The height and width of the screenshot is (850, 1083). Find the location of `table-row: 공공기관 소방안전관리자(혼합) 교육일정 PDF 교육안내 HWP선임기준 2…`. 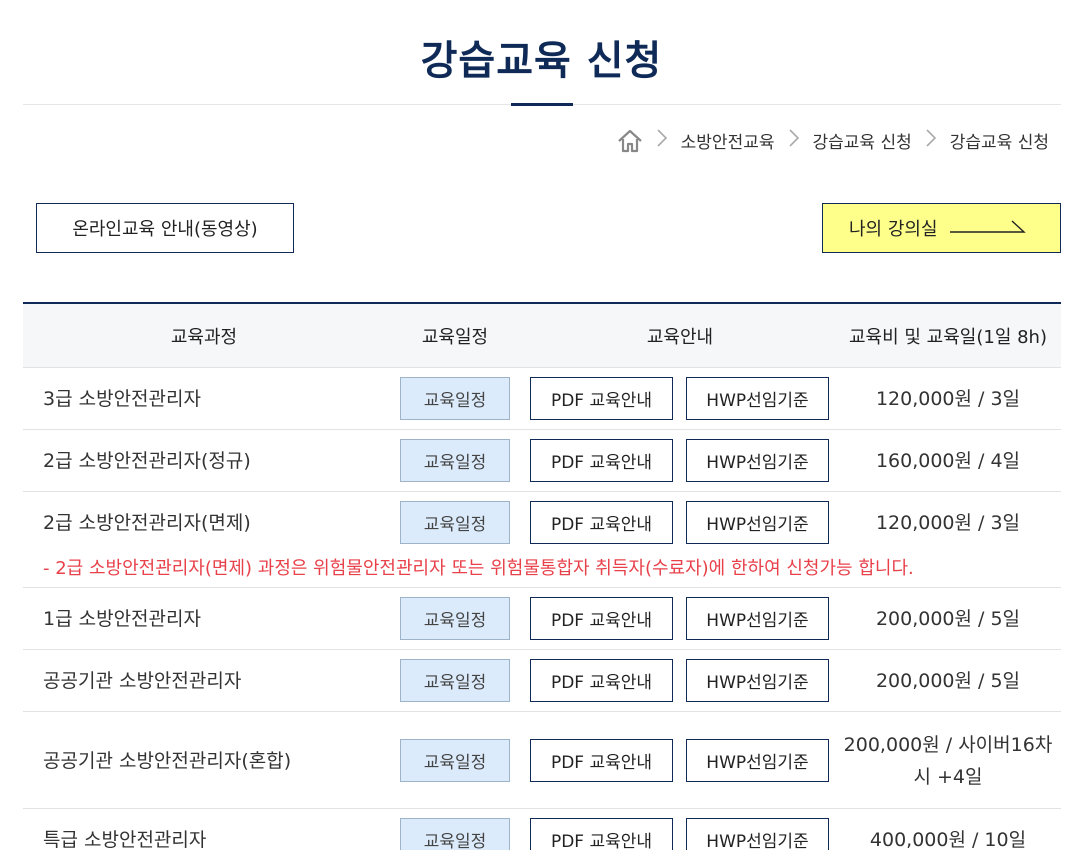

table-row: 공공기관 소방안전관리자(혼합) 교육일정 PDF 교육안내 HWP선임기준 2… is located at coordinates (542, 760).